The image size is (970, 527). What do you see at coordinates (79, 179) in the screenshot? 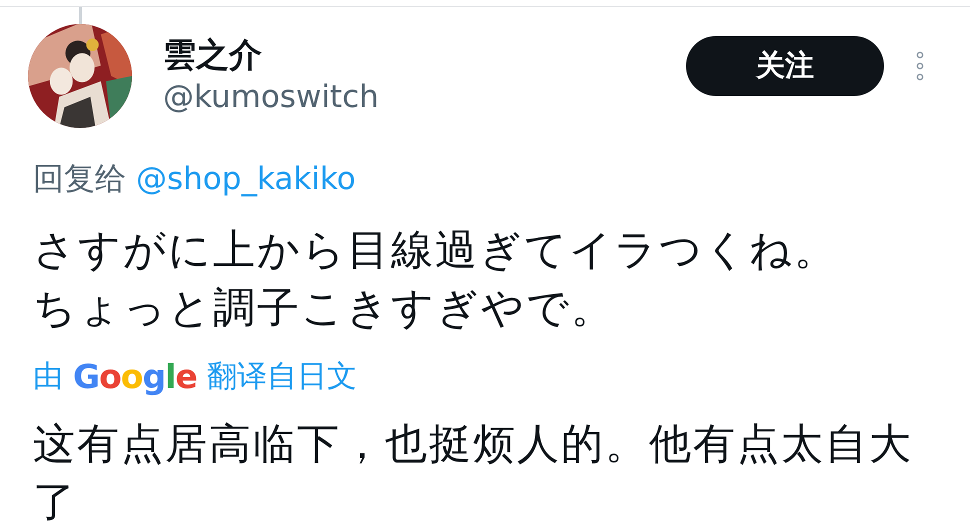
I see `reply-label: 回复给` at bounding box center [79, 179].